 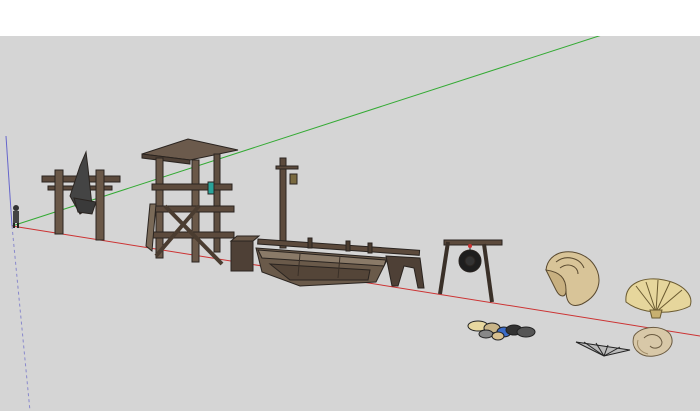 What do you see at coordinates (287, 203) in the screenshot?
I see `lamp-post-icon` at bounding box center [287, 203].